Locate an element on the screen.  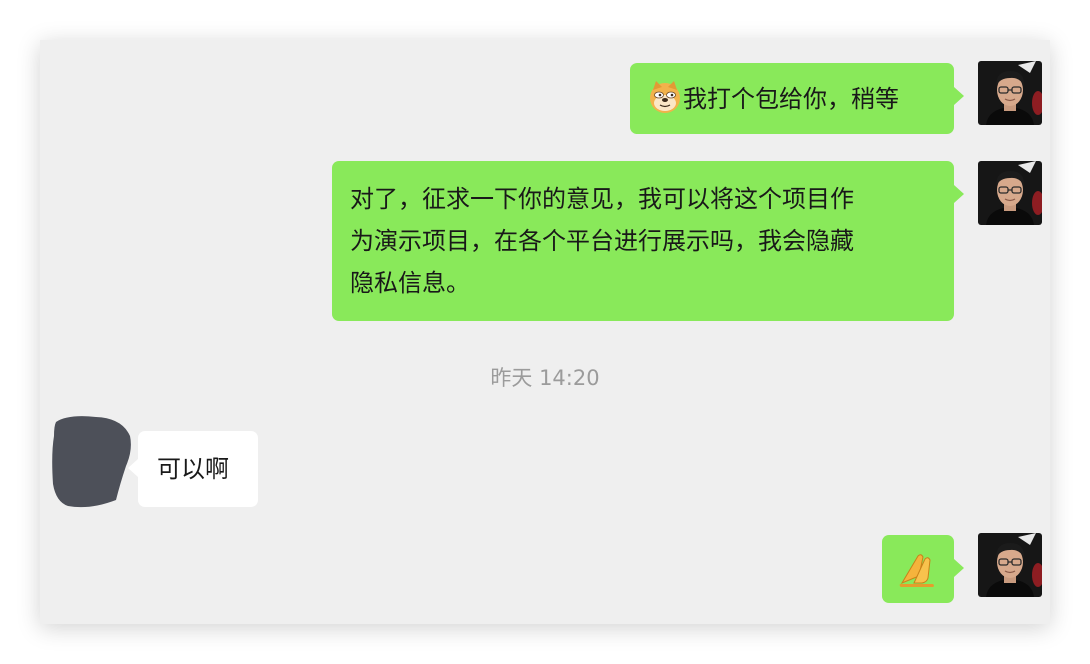
message-text-line: 为演示项目，在各个平台进行展示吗，我会隐藏 is located at coordinates (602, 241).